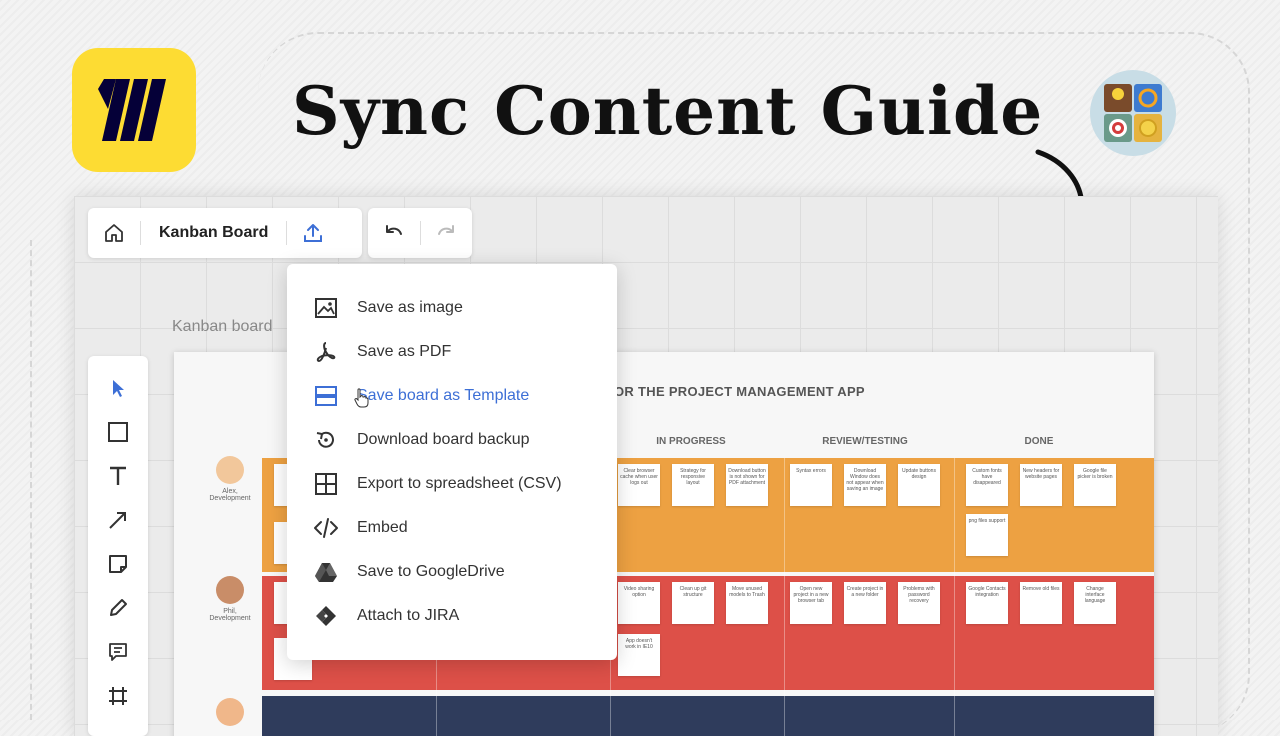 The height and width of the screenshot is (736, 1280). What do you see at coordinates (213, 233) in the screenshot?
I see `board-title: Kanban Board` at bounding box center [213, 233].